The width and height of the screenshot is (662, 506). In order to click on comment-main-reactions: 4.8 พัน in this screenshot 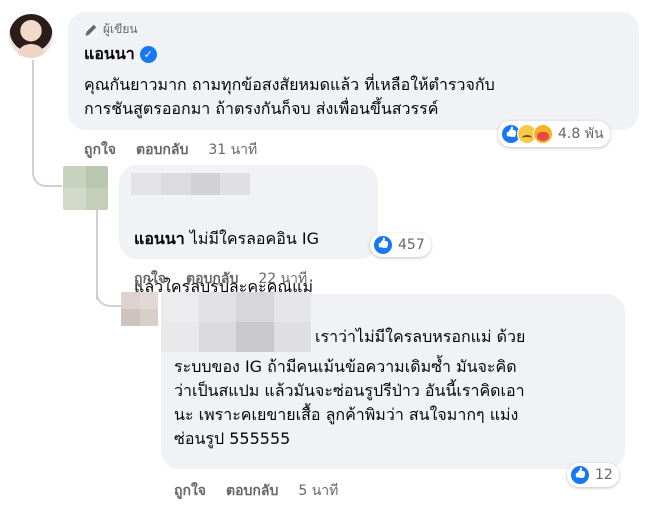, I will do `click(554, 134)`.